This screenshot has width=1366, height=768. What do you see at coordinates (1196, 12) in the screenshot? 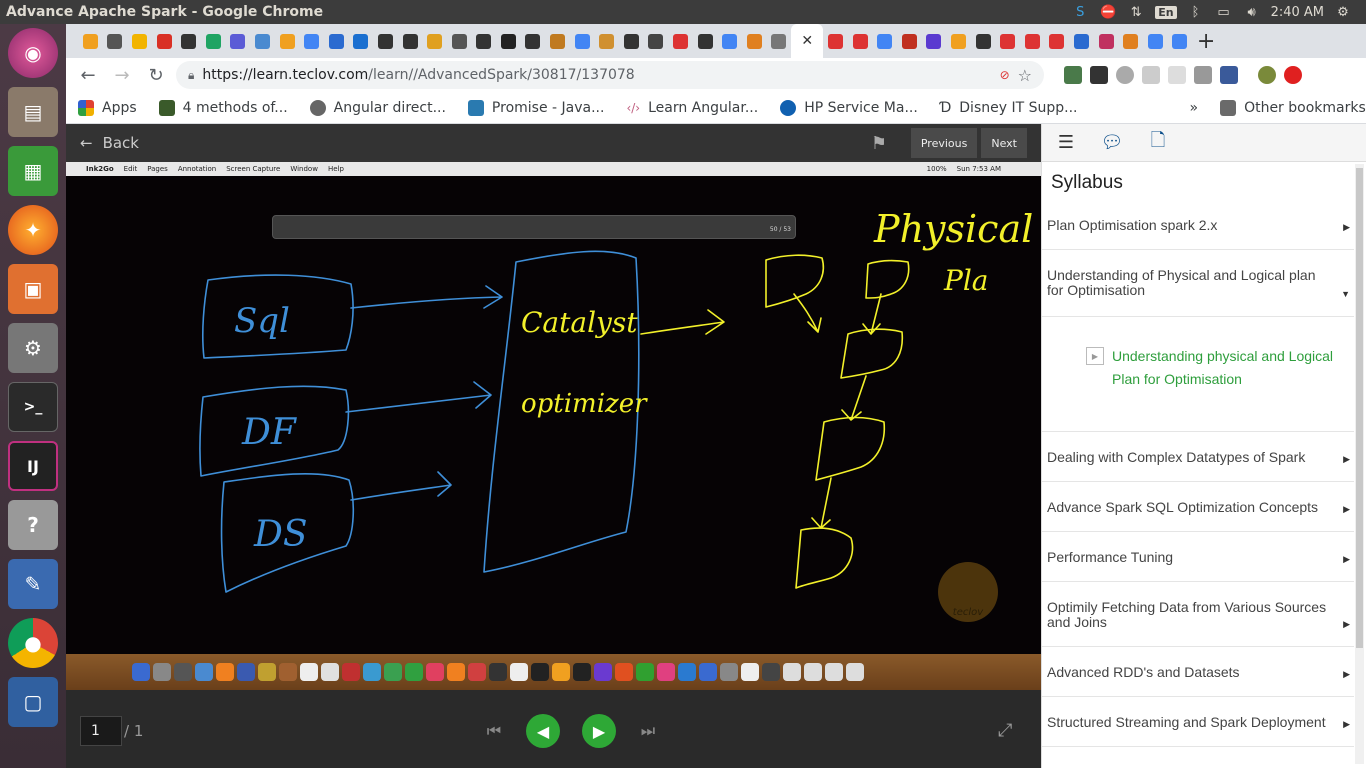
I see `bluetooth-icon: ᛒ` at bounding box center [1196, 12].